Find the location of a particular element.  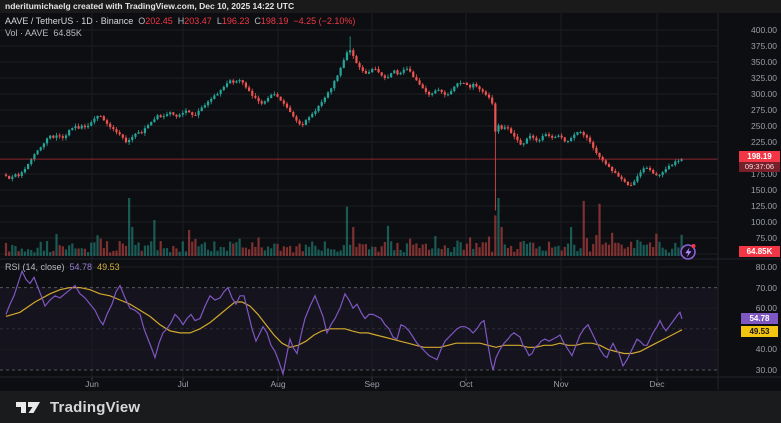

time-axis-label: Jun is located at coordinates (92, 384).